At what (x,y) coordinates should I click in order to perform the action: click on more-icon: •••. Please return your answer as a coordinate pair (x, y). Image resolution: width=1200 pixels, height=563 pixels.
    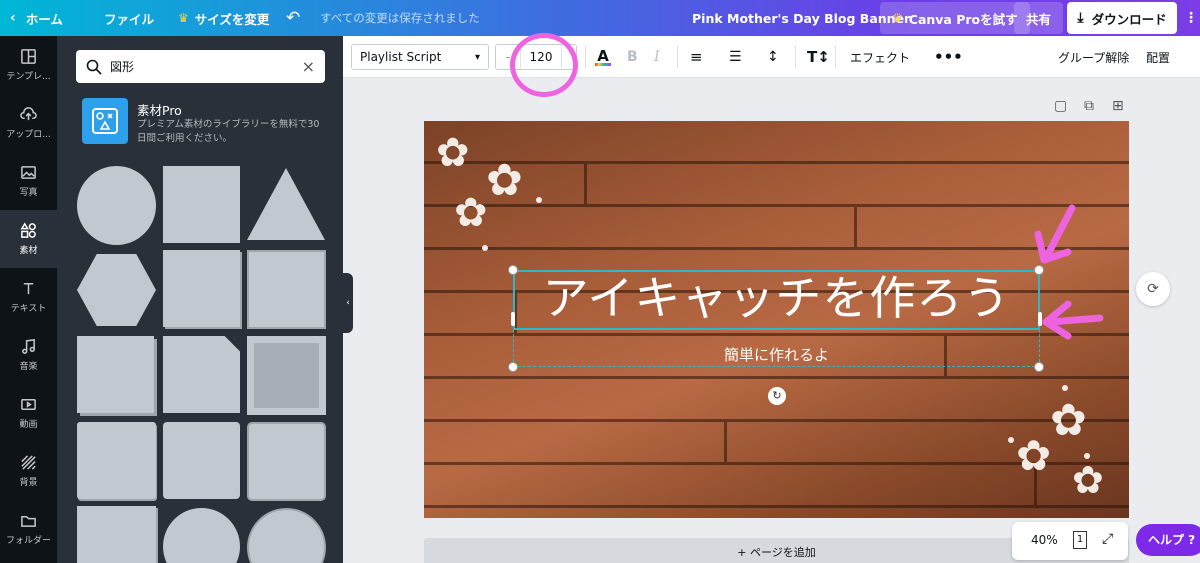
    Looking at the image, I should click on (948, 57).